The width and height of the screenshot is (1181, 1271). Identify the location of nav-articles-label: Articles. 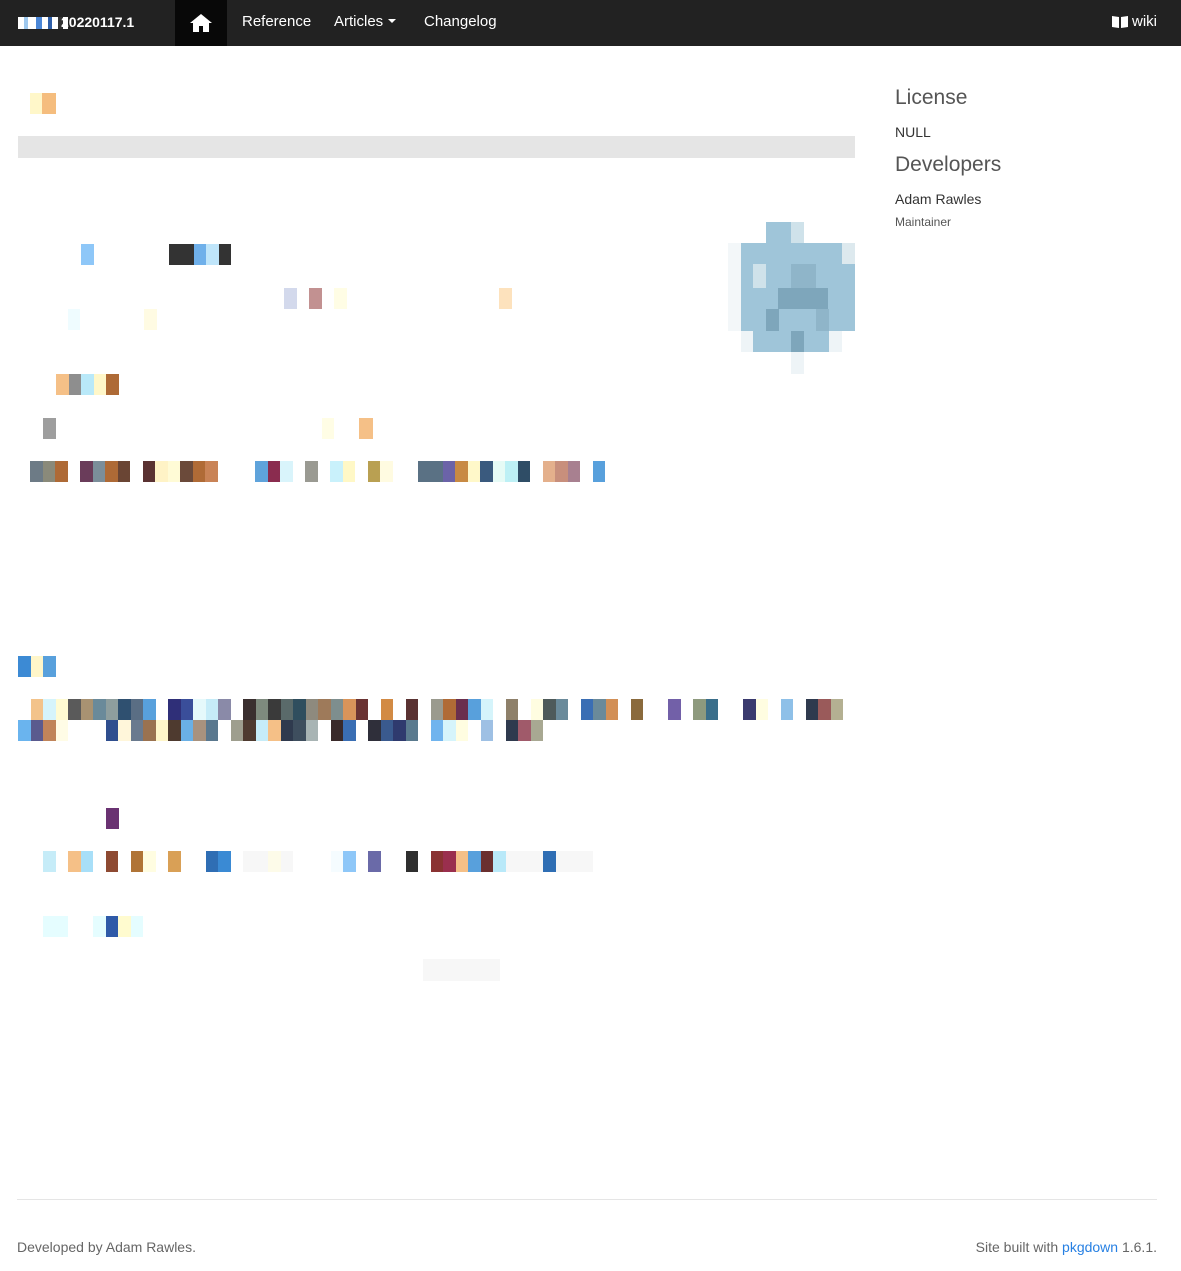
(359, 21).